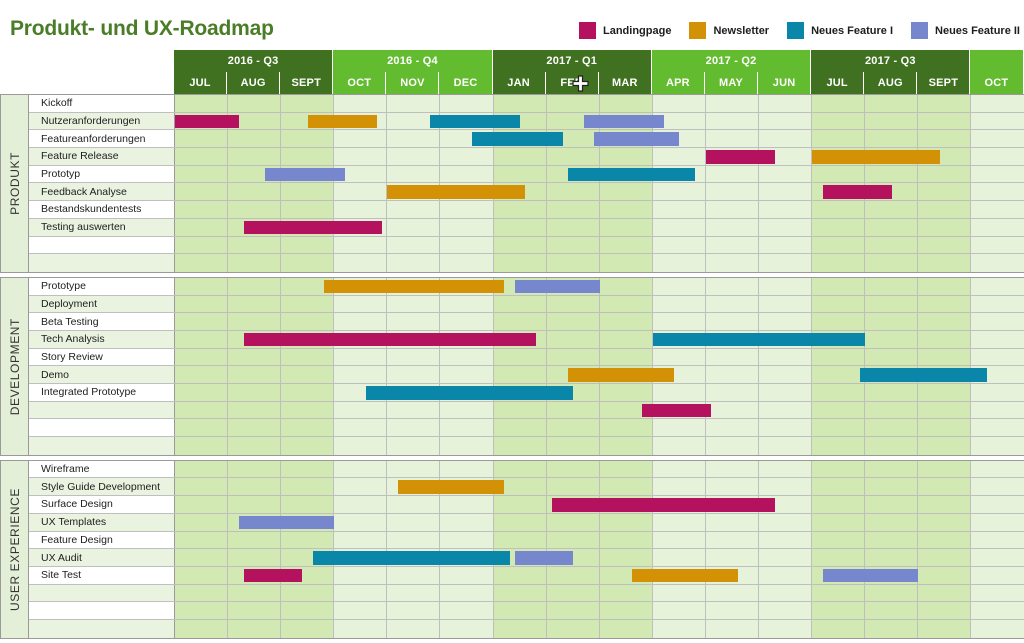 The height and width of the screenshot is (643, 1024). What do you see at coordinates (526, 522) in the screenshot?
I see `task-row: UX Templates` at bounding box center [526, 522].